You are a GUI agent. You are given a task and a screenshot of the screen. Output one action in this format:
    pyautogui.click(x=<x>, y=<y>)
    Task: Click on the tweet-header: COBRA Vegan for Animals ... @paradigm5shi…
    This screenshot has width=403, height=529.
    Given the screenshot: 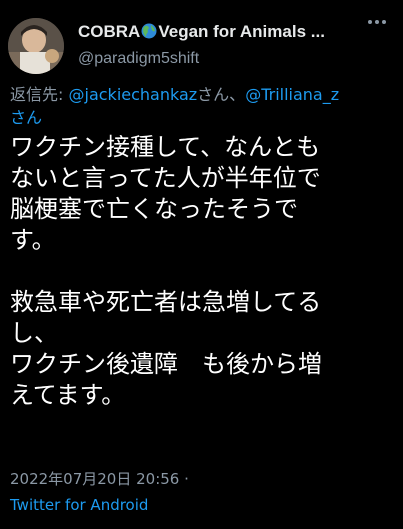 What is the action you would take?
    pyautogui.click(x=201, y=41)
    